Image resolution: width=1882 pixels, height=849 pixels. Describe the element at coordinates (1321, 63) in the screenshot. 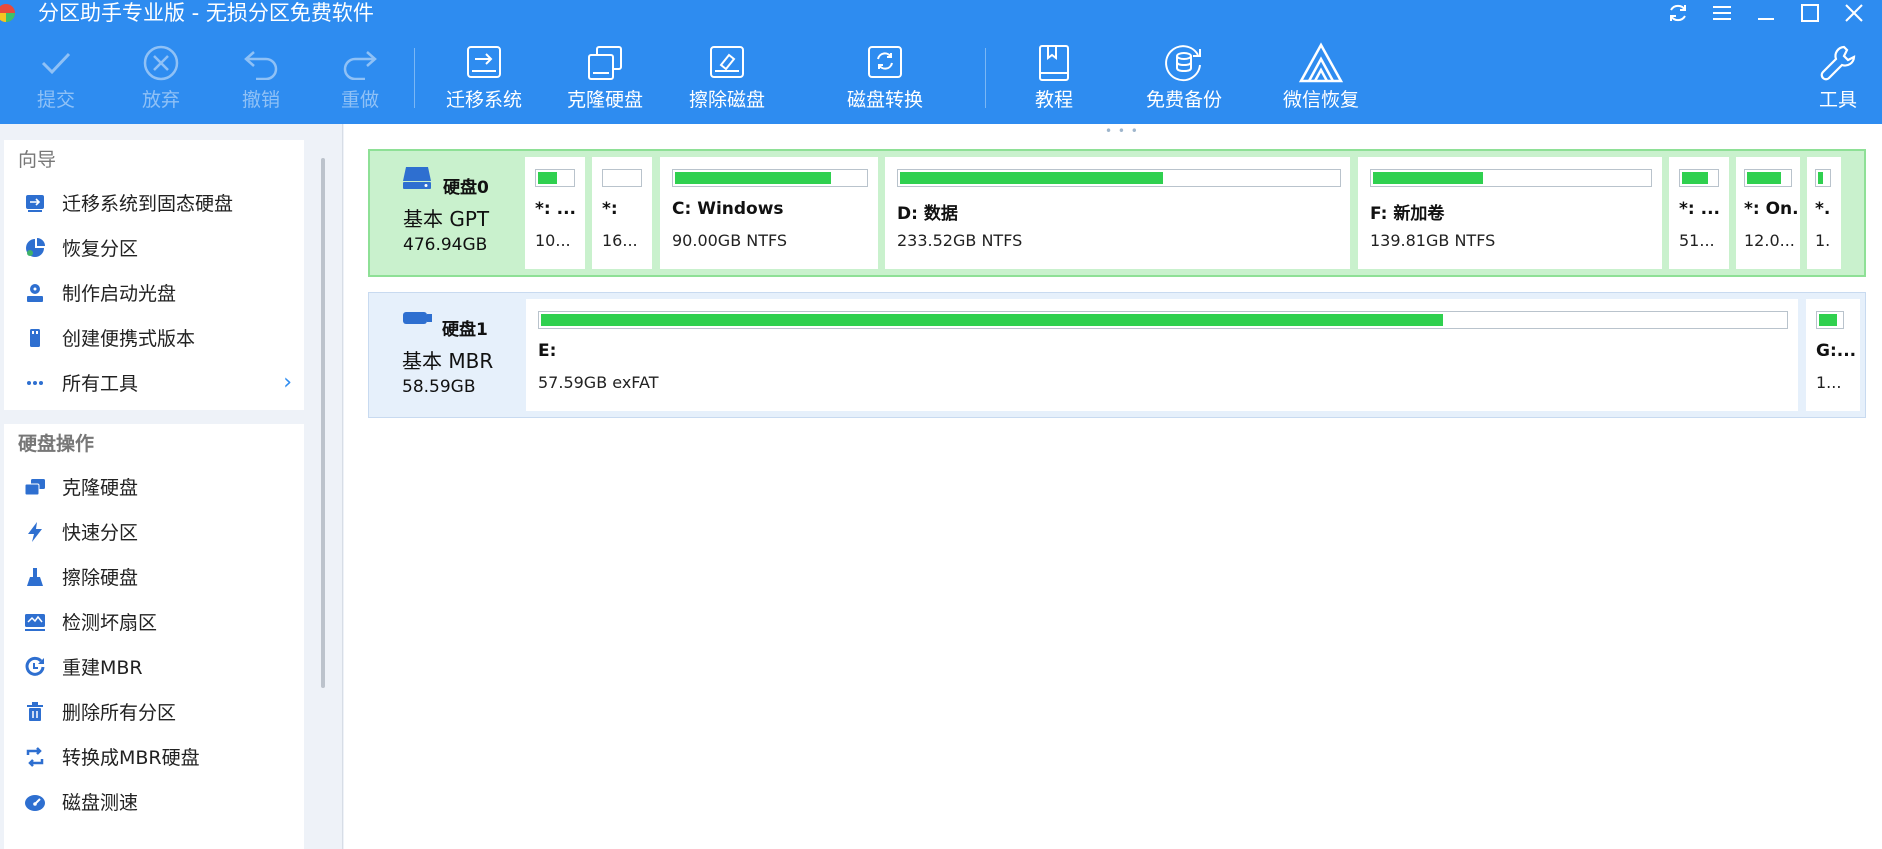

I see `wechat-recovery-icon` at that location.